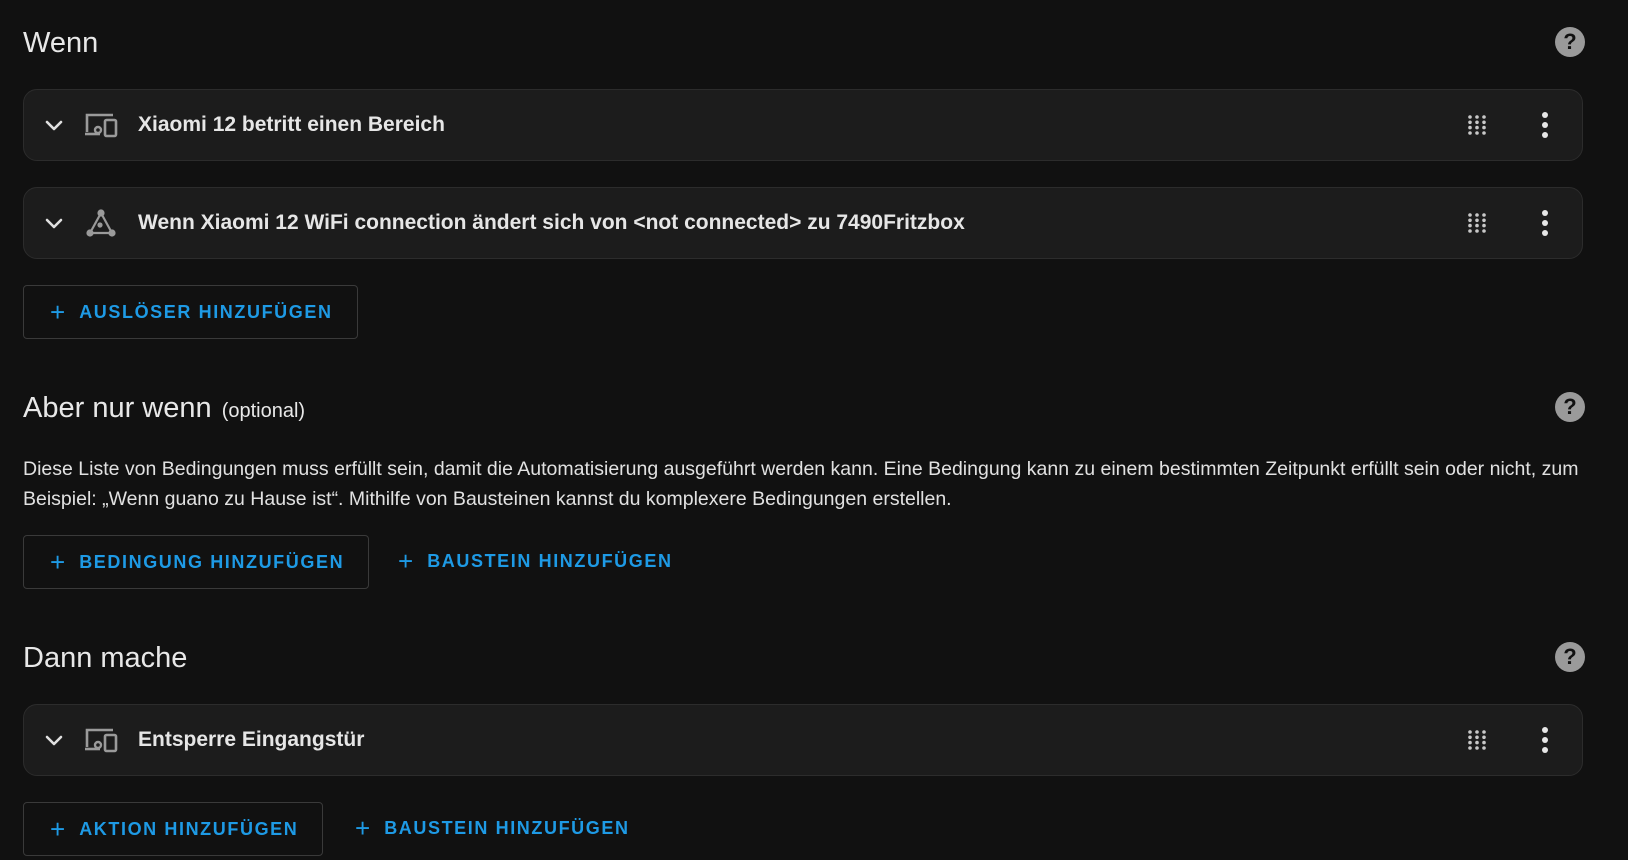  I want to click on trigger-label: Xiaomi 12 betritt einen Bereich, so click(291, 124).